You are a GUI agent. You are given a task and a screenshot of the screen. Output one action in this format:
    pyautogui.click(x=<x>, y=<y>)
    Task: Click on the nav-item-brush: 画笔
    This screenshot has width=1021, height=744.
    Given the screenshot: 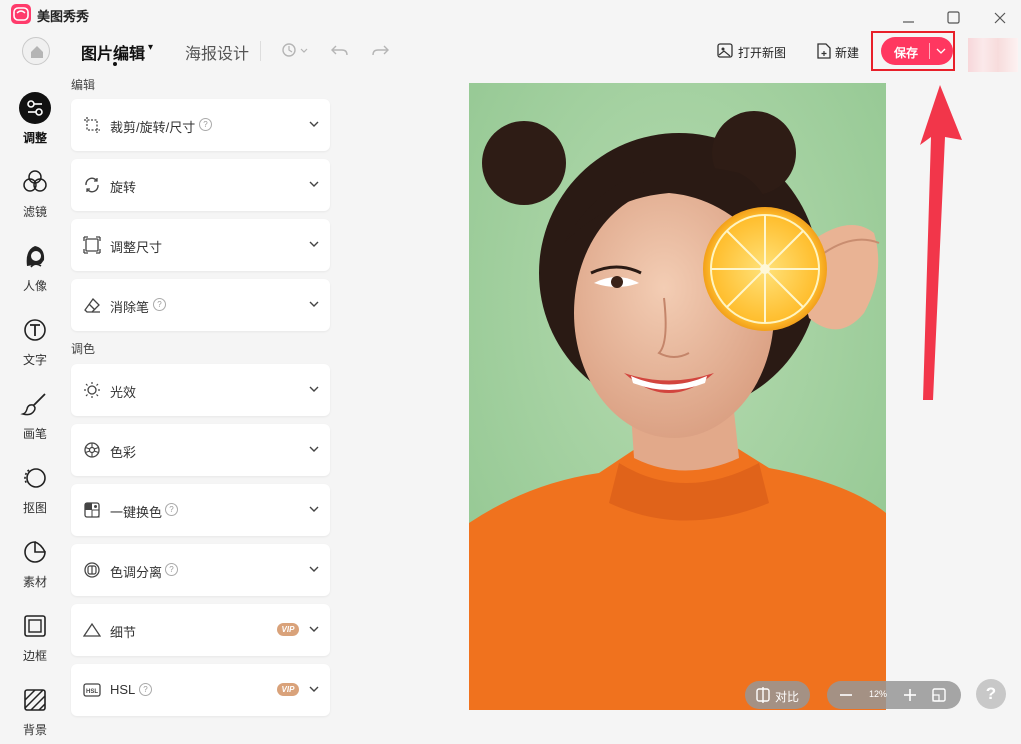 What is the action you would take?
    pyautogui.click(x=35, y=418)
    